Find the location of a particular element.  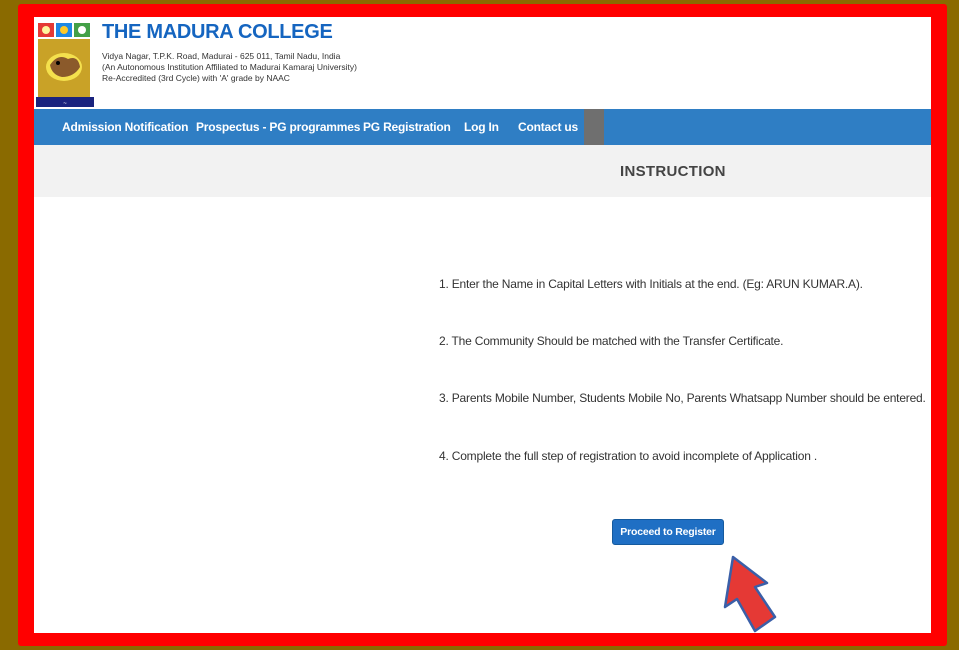

page-title: INSTRUCTION is located at coordinates (673, 171).